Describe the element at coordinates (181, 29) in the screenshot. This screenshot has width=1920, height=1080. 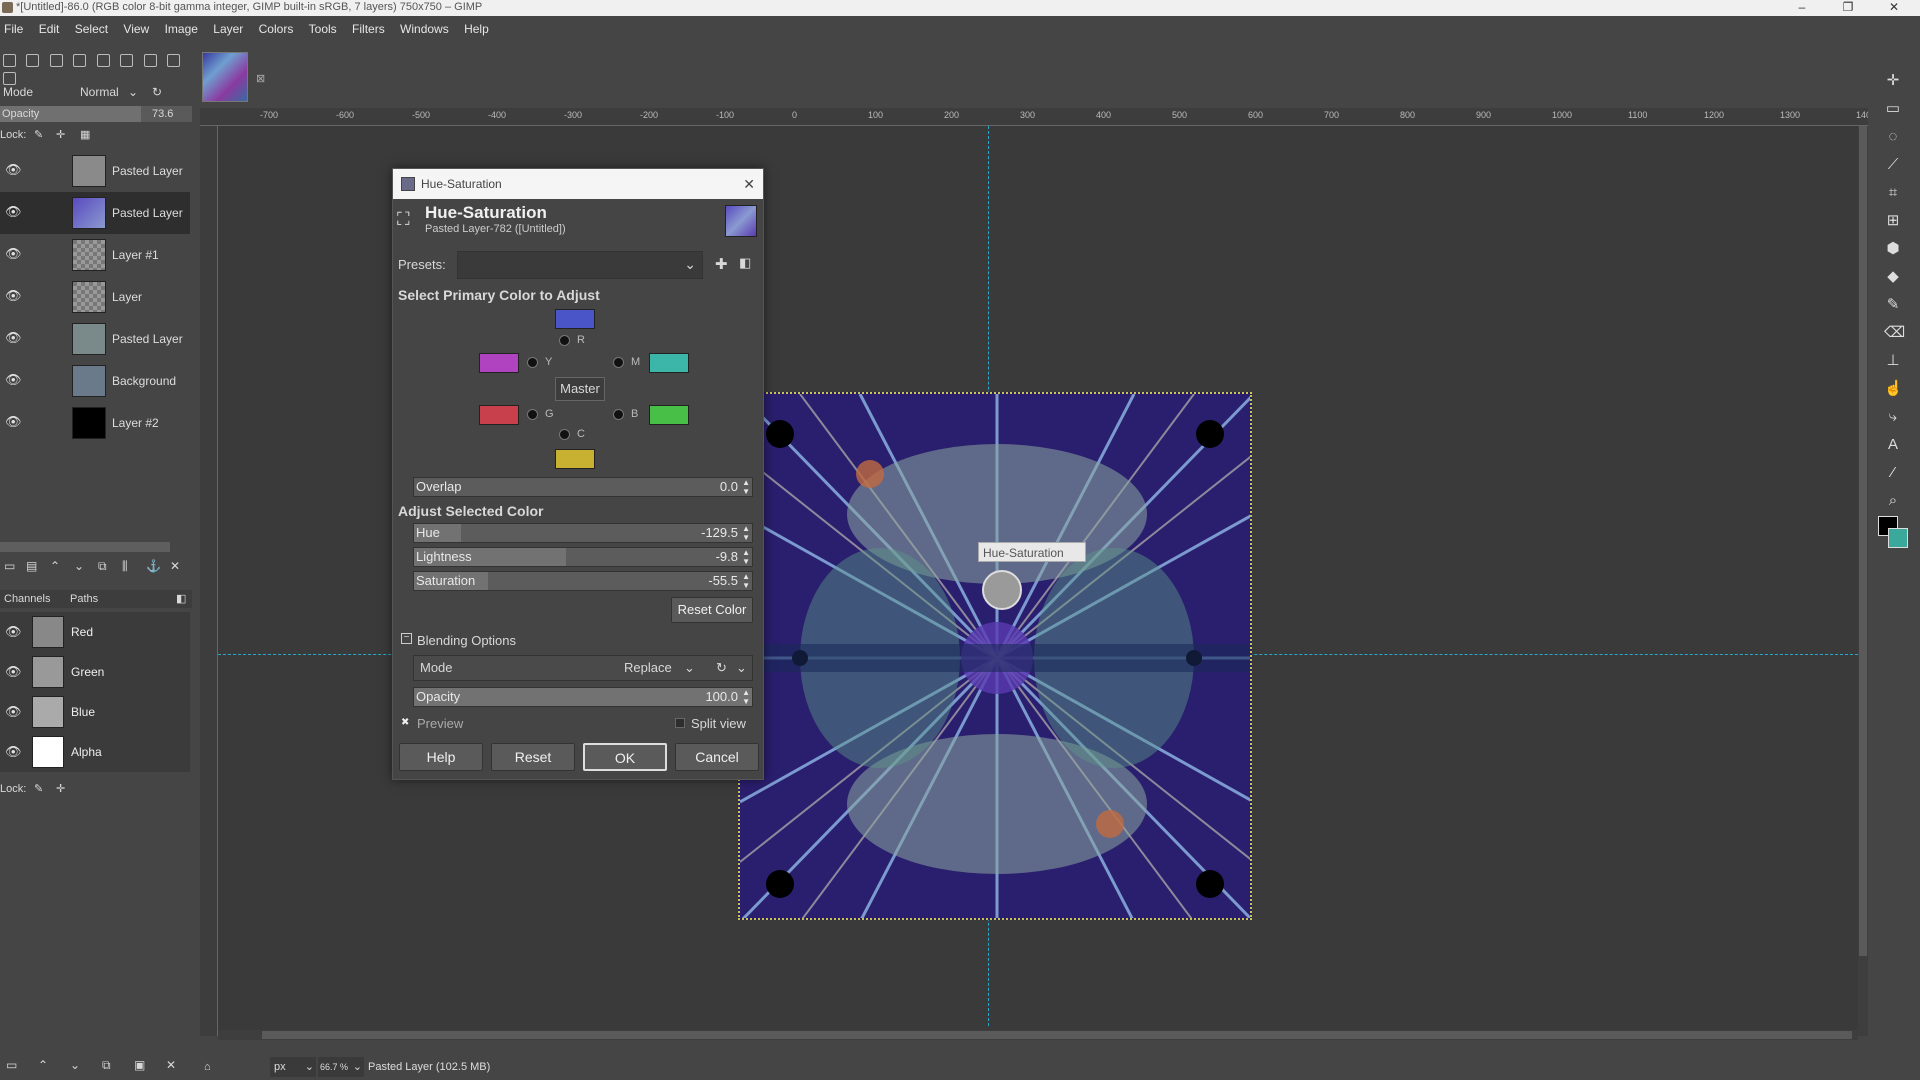
I see `menu-image: Image` at that location.